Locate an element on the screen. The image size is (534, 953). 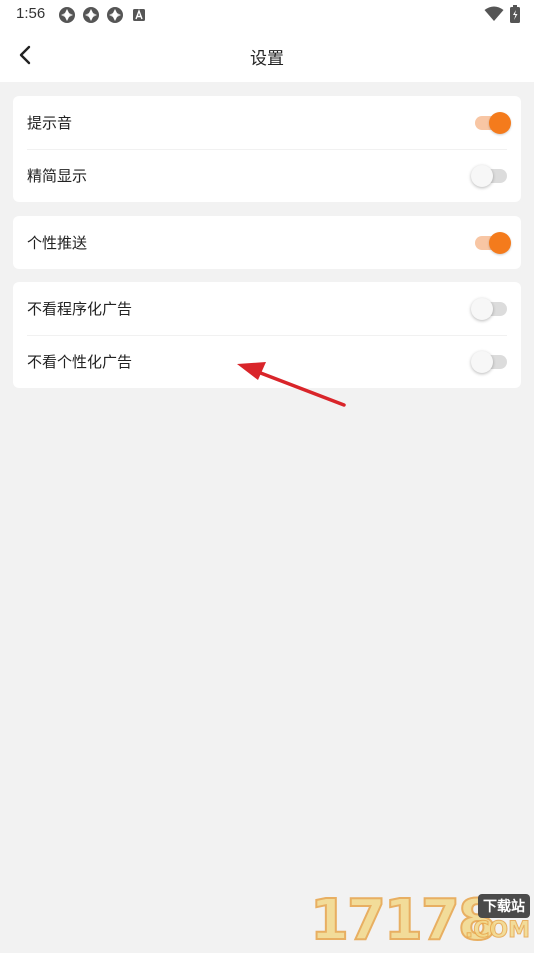
header: 设置 is located at coordinates (267, 55).